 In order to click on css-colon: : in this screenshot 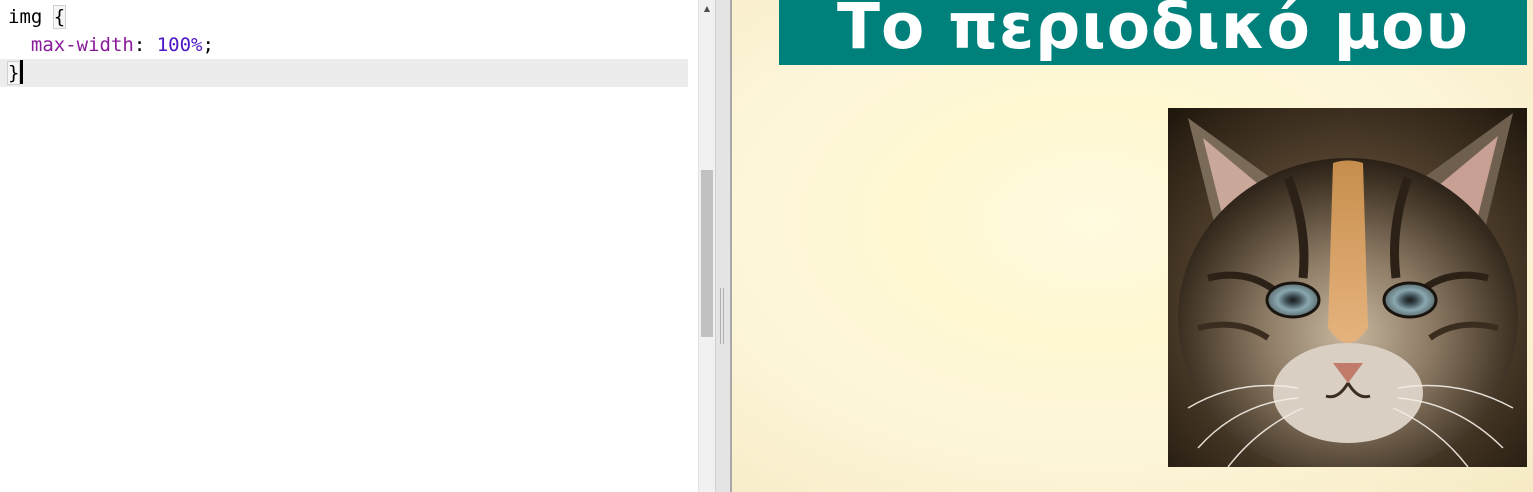, I will do `click(145, 45)`.